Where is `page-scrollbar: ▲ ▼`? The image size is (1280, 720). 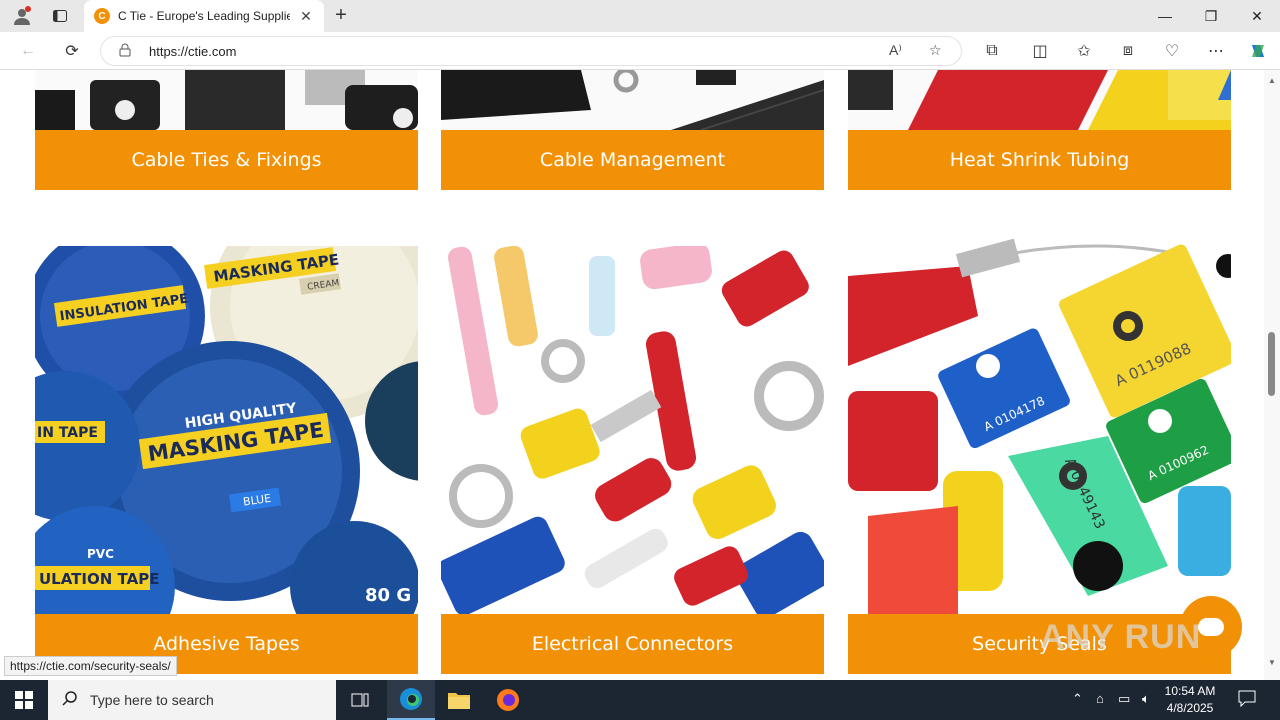
page-scrollbar: ▲ ▼ is located at coordinates (1272, 375).